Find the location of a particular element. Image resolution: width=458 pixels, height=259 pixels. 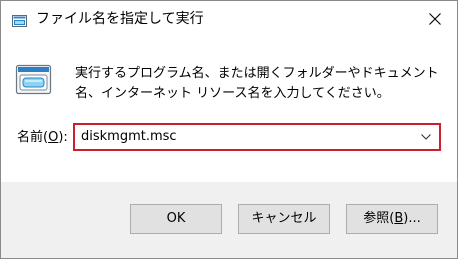

open-label: 名前(O): is located at coordinates (42, 138).